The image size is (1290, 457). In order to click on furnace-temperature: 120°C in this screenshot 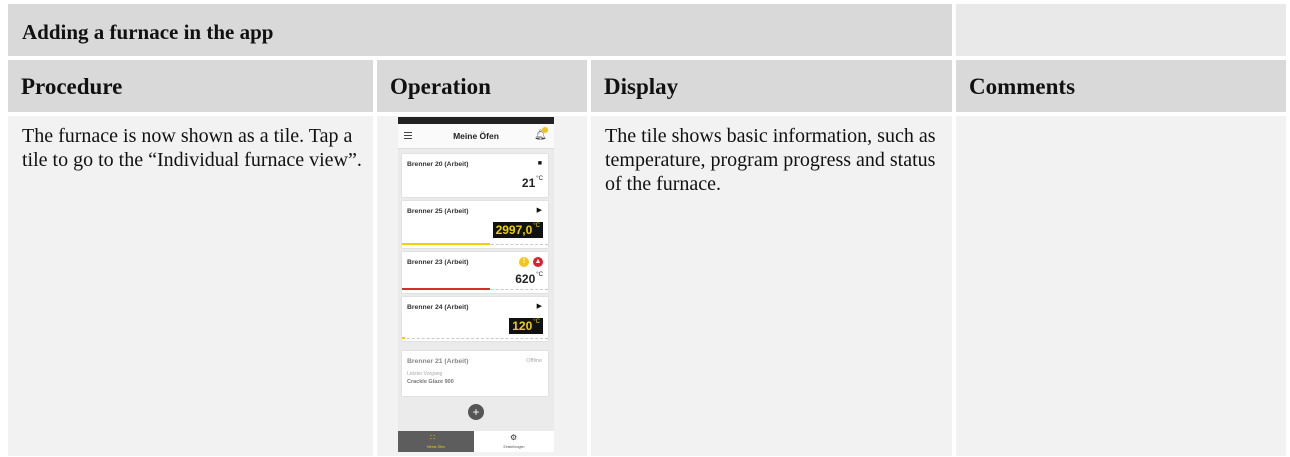, I will do `click(526, 326)`.